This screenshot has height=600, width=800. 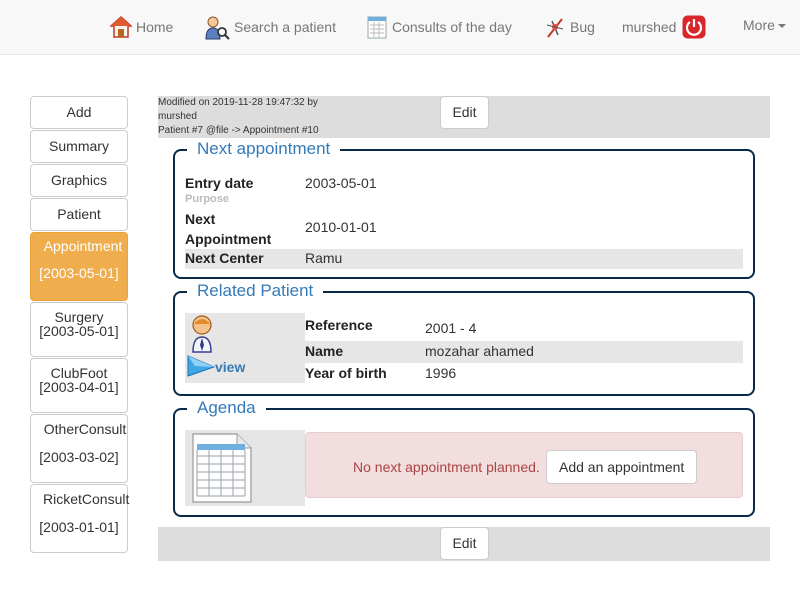 I want to click on nav-more-label: More, so click(x=759, y=25).